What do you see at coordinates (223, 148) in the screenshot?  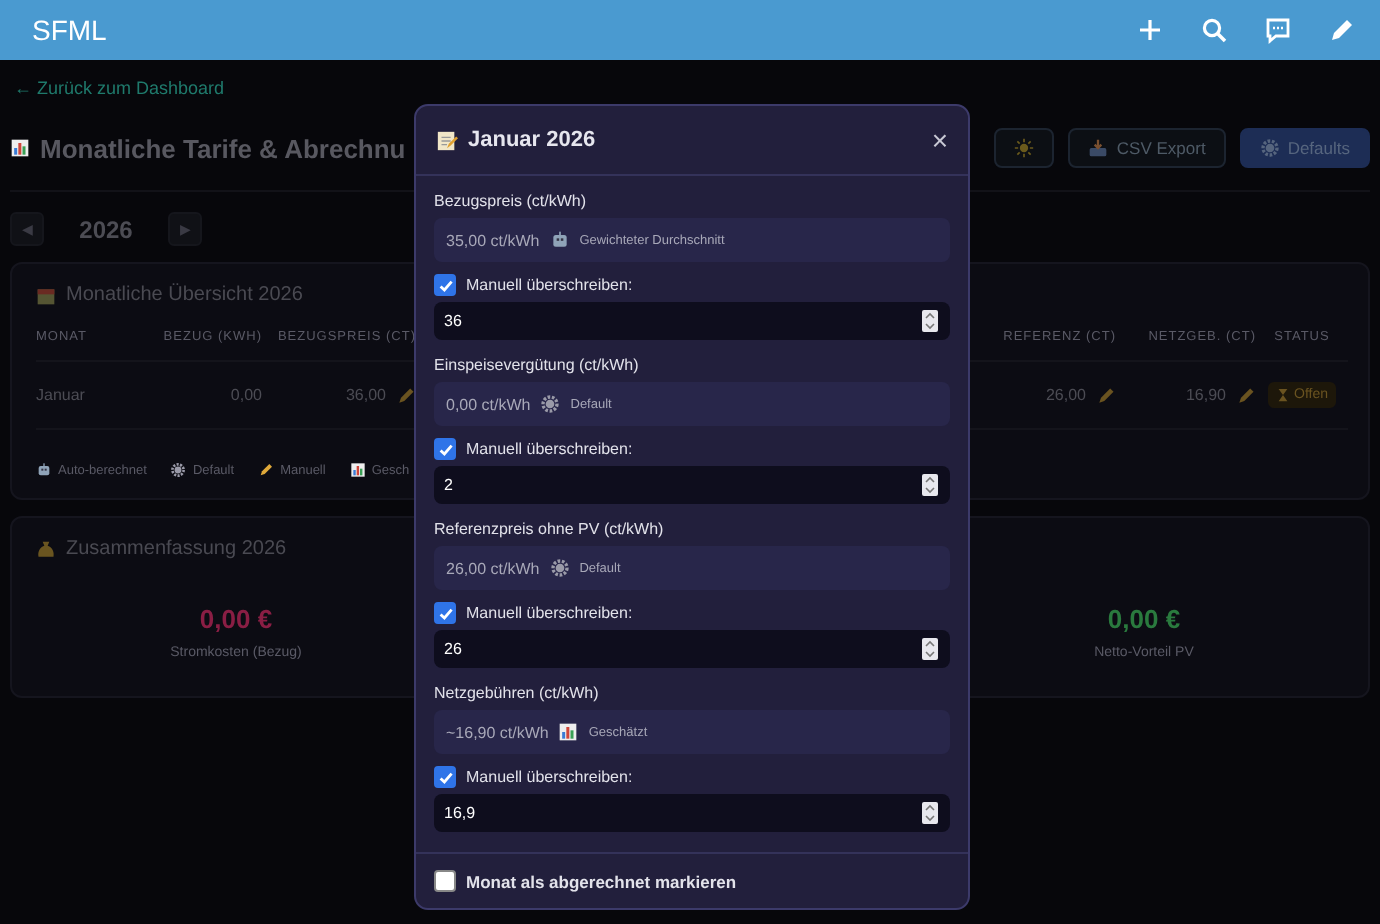 I see `page-title: Monatliche Tarife & Abrechnu` at bounding box center [223, 148].